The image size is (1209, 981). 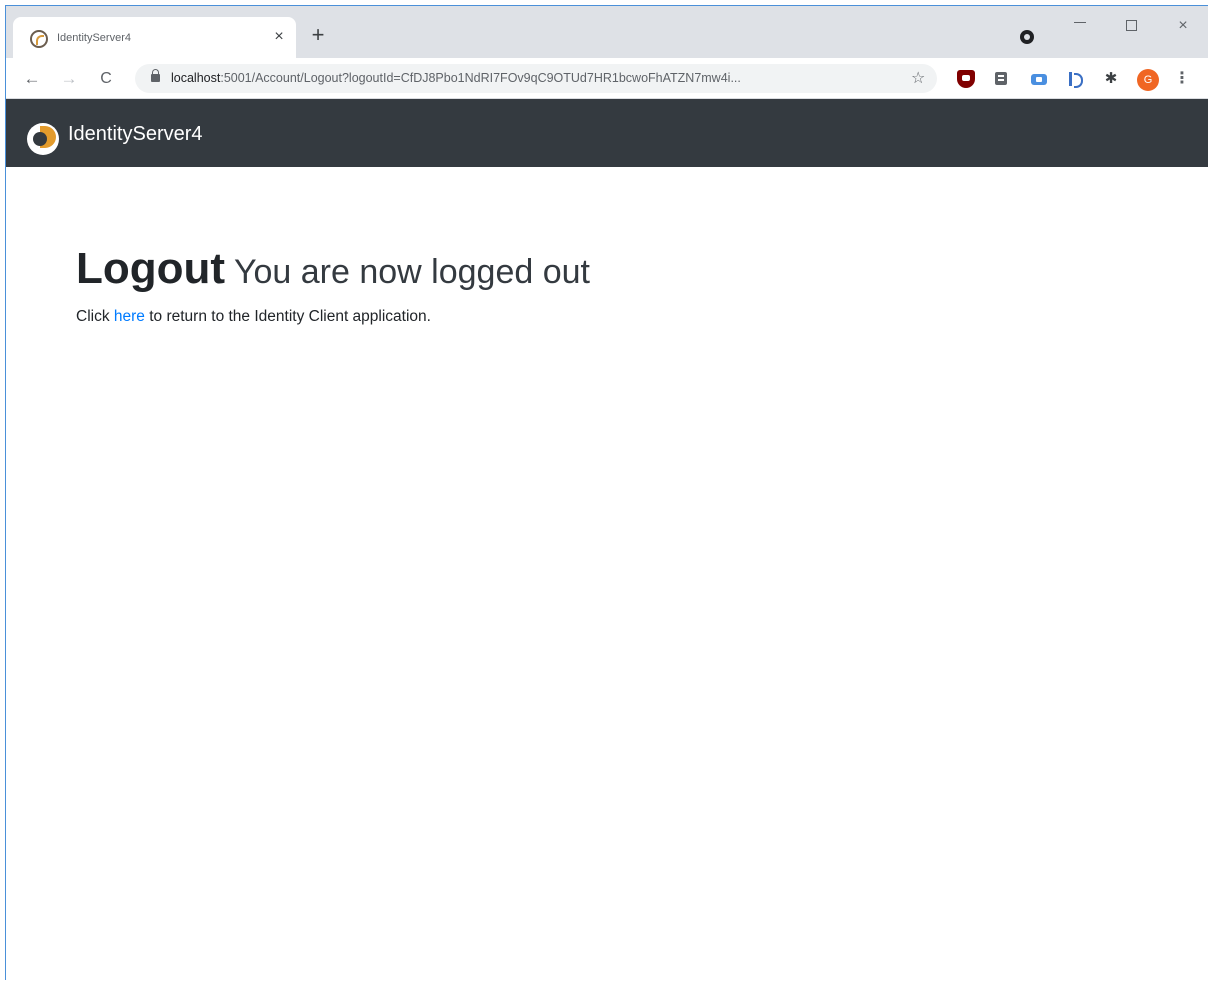 What do you see at coordinates (1002, 79) in the screenshot?
I see `notes-icon` at bounding box center [1002, 79].